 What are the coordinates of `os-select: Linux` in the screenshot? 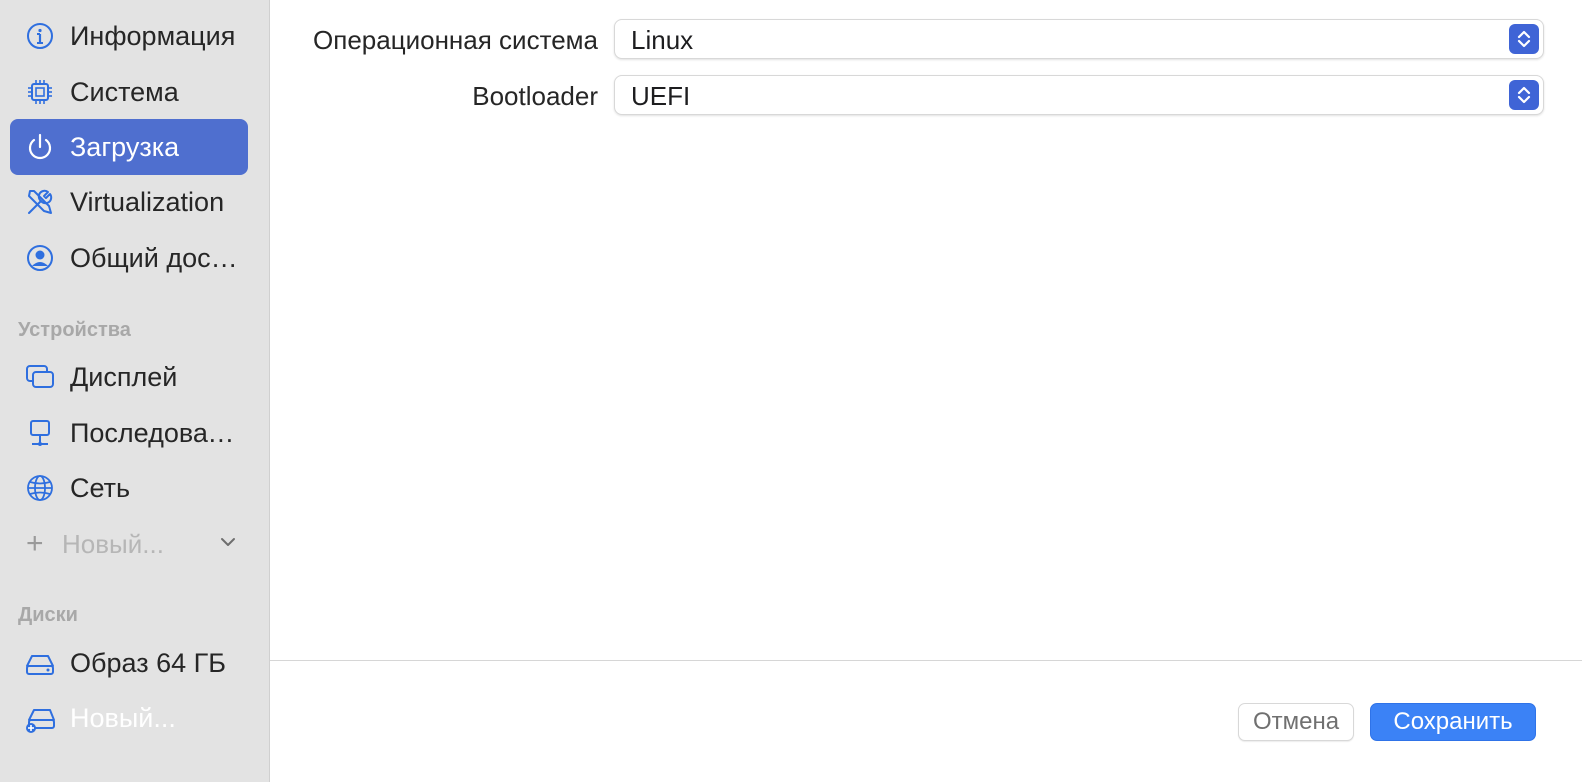 It's located at (1079, 39).